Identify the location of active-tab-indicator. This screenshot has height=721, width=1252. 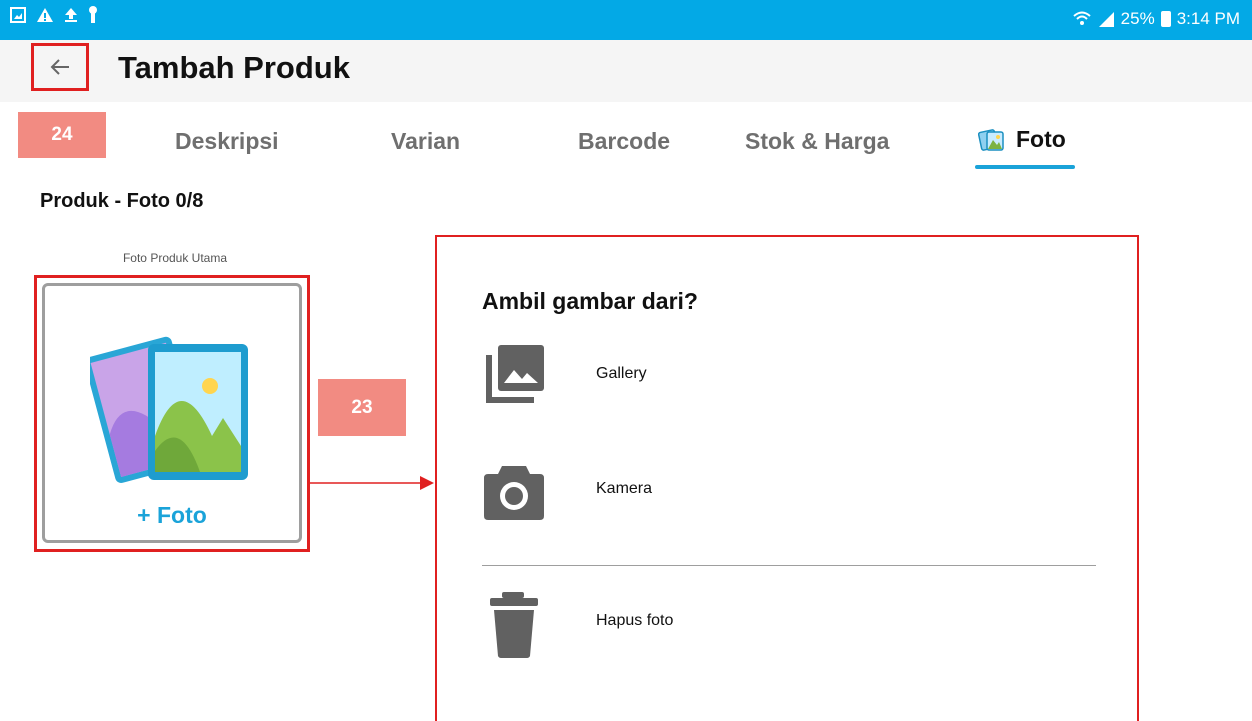
(1025, 167).